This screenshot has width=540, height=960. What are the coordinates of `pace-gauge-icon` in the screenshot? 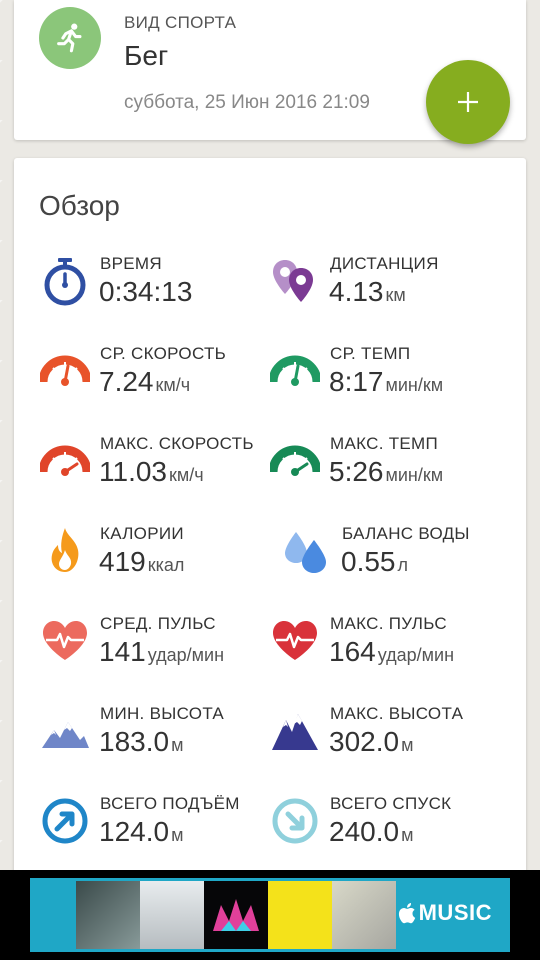 It's located at (295, 370).